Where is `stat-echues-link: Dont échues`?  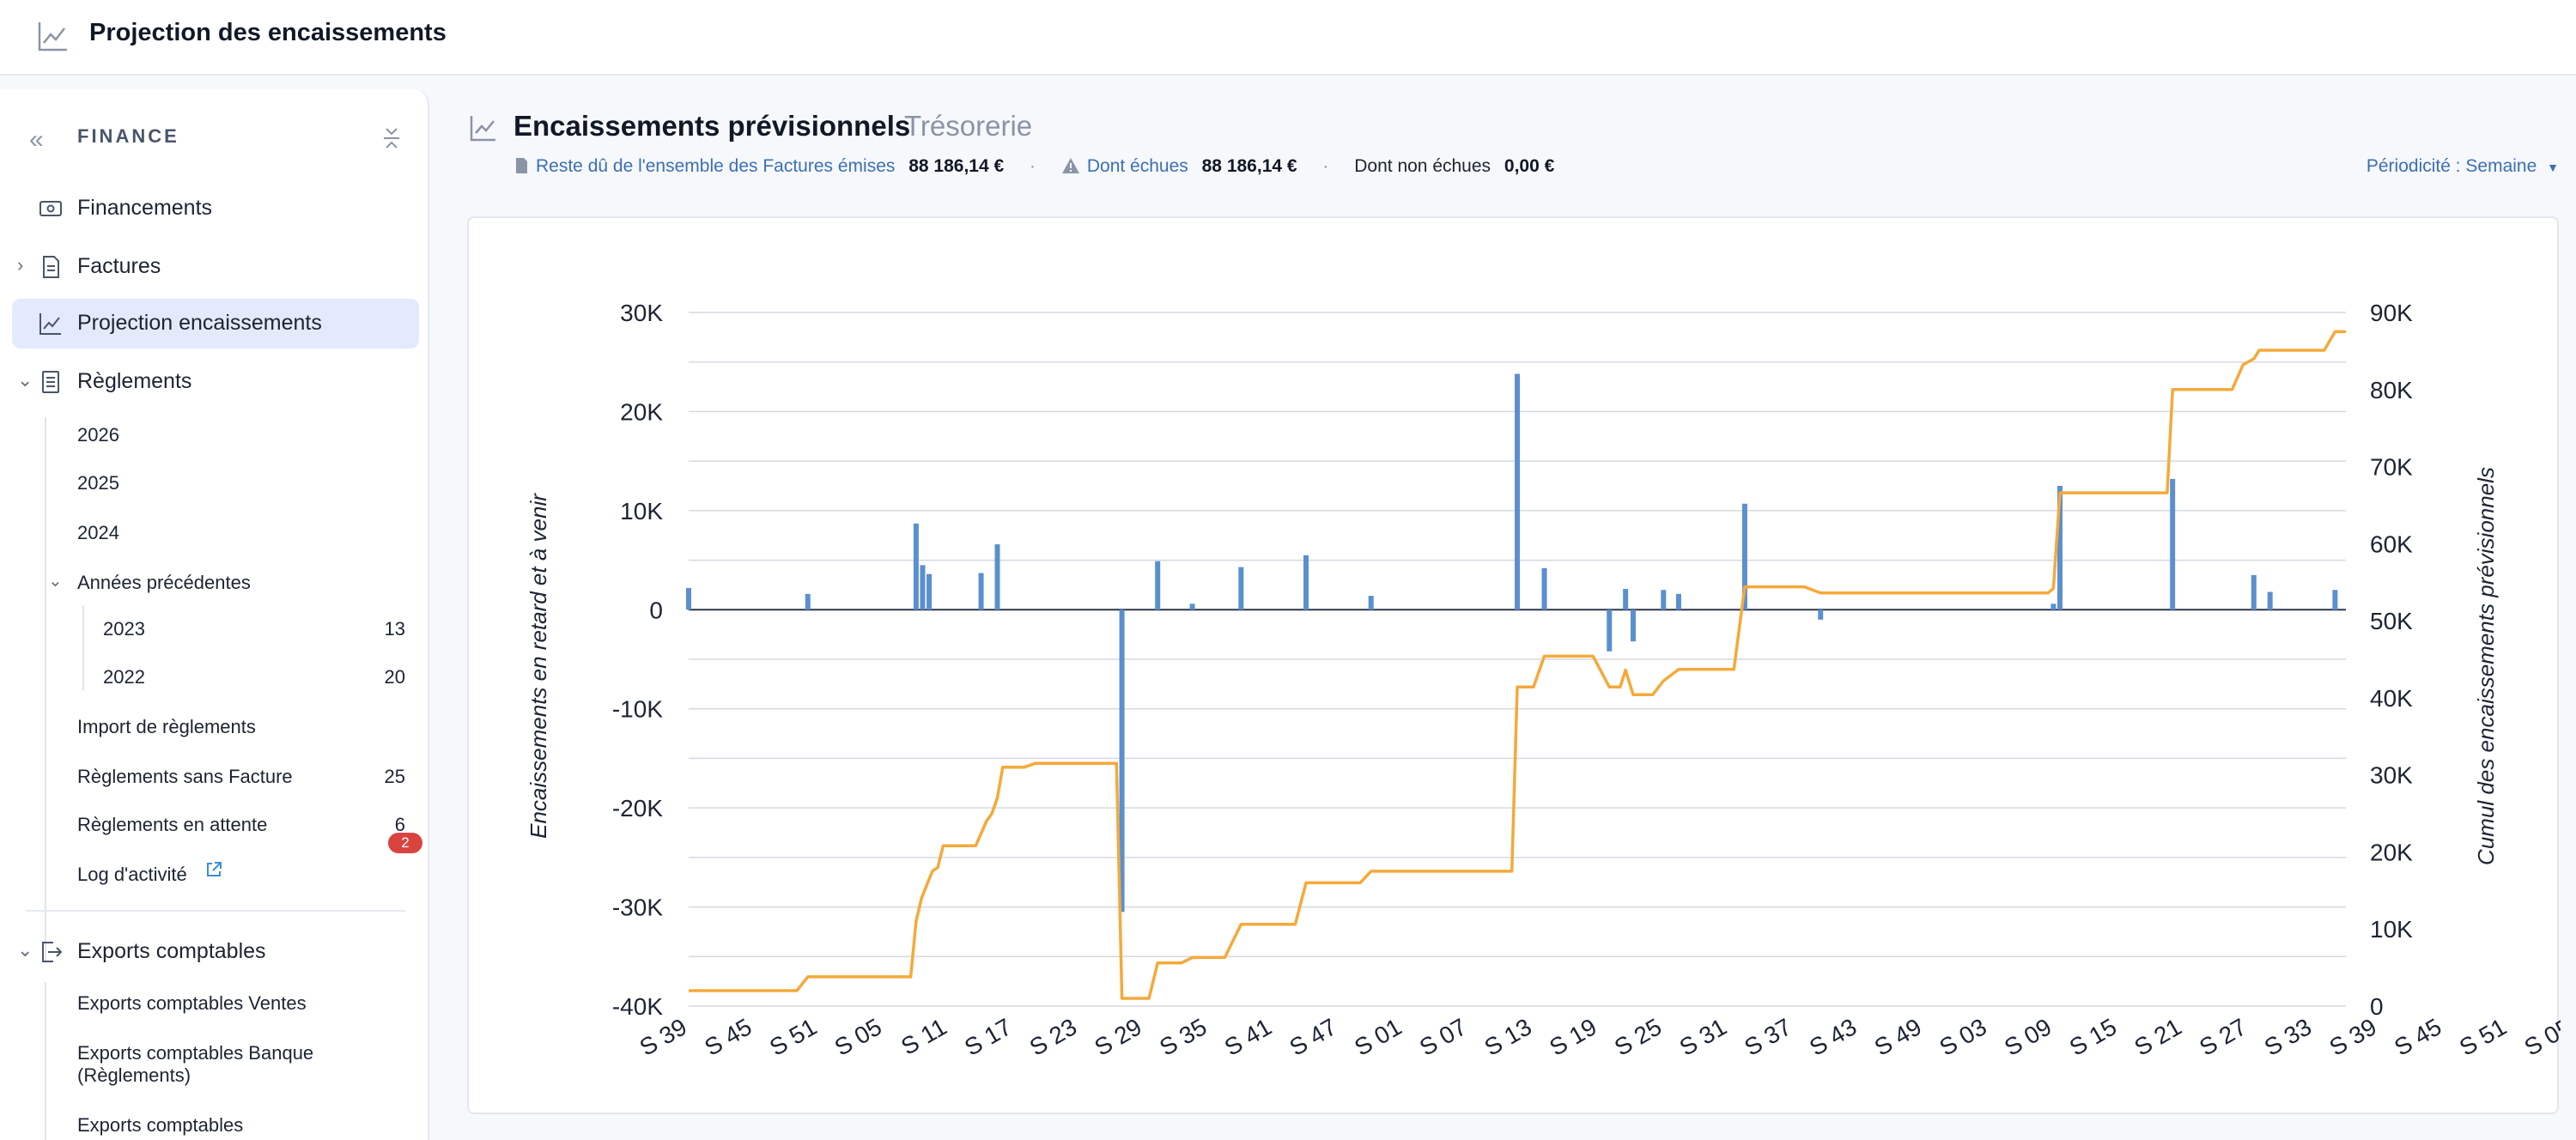 stat-echues-link: Dont échues is located at coordinates (1137, 166).